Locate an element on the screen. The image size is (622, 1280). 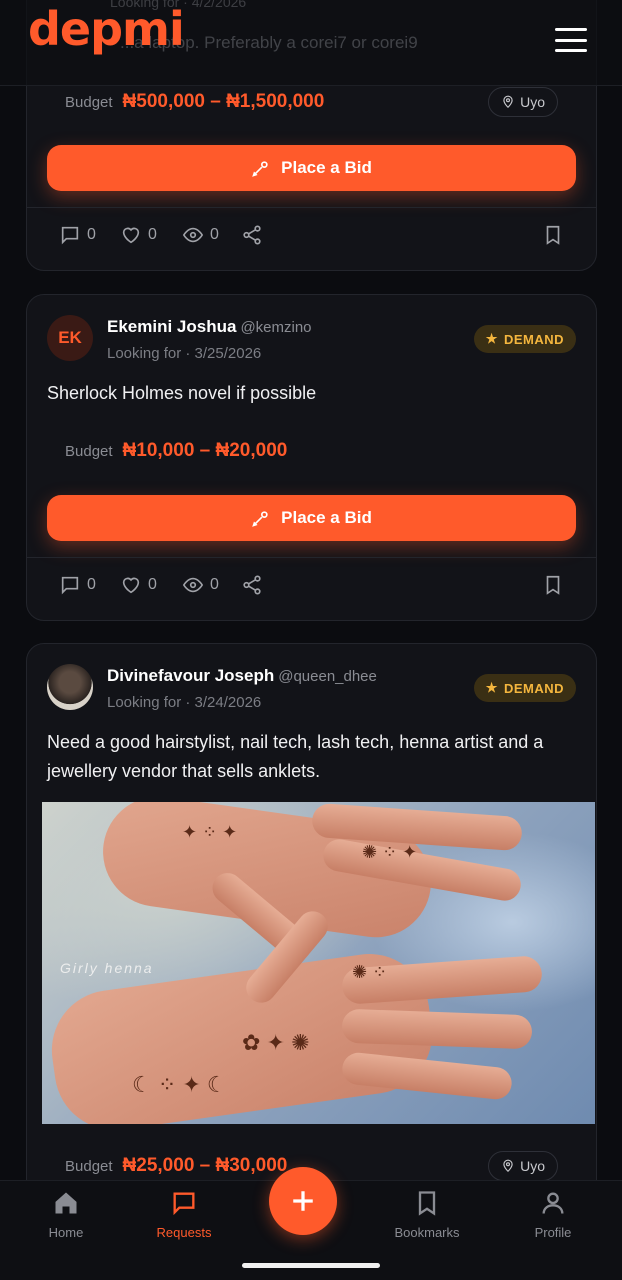
app-logo: depmi is located at coordinates (106, 29).